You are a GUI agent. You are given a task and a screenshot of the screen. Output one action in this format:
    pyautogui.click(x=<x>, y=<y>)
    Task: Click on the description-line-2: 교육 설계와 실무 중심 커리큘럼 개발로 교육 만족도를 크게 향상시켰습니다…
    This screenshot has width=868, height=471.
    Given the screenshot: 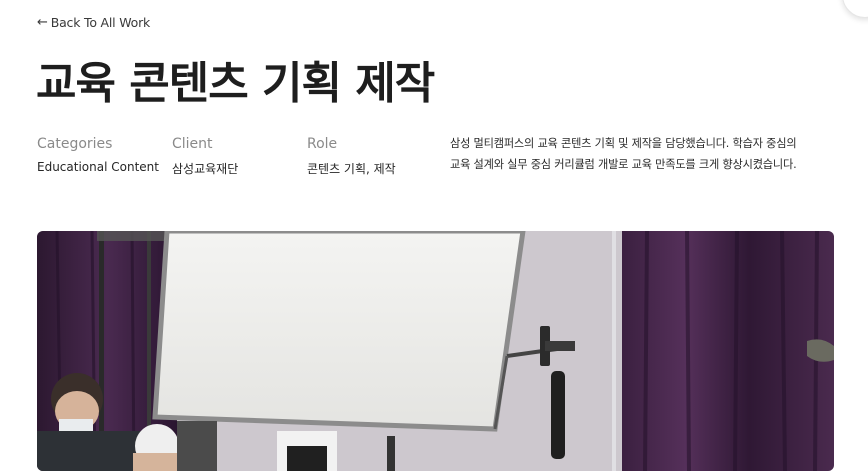 What is the action you would take?
    pyautogui.click(x=623, y=164)
    